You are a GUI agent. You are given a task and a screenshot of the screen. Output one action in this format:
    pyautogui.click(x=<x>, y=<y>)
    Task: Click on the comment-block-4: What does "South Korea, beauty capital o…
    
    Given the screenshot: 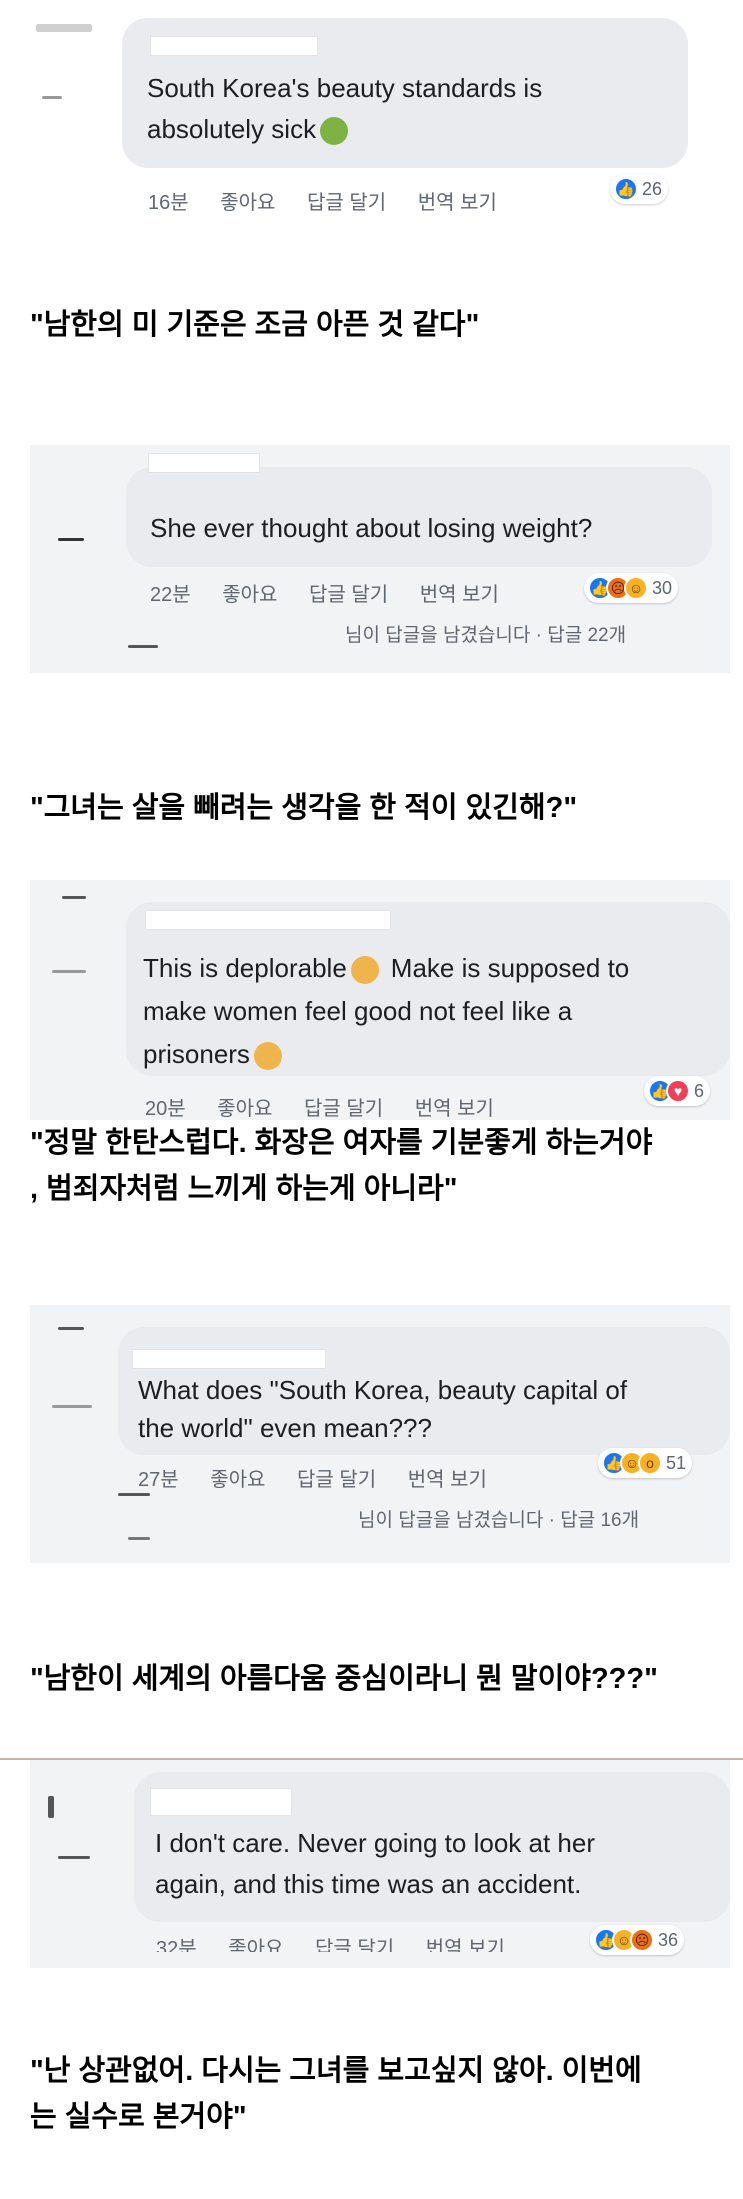 What is the action you would take?
    pyautogui.click(x=371, y=1434)
    